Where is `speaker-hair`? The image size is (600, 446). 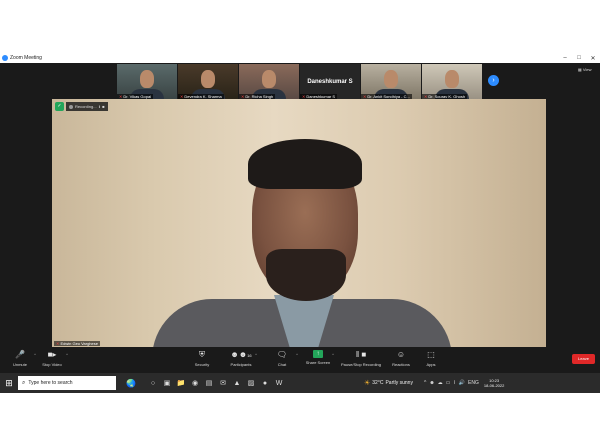
speaker-hair is located at coordinates (305, 164).